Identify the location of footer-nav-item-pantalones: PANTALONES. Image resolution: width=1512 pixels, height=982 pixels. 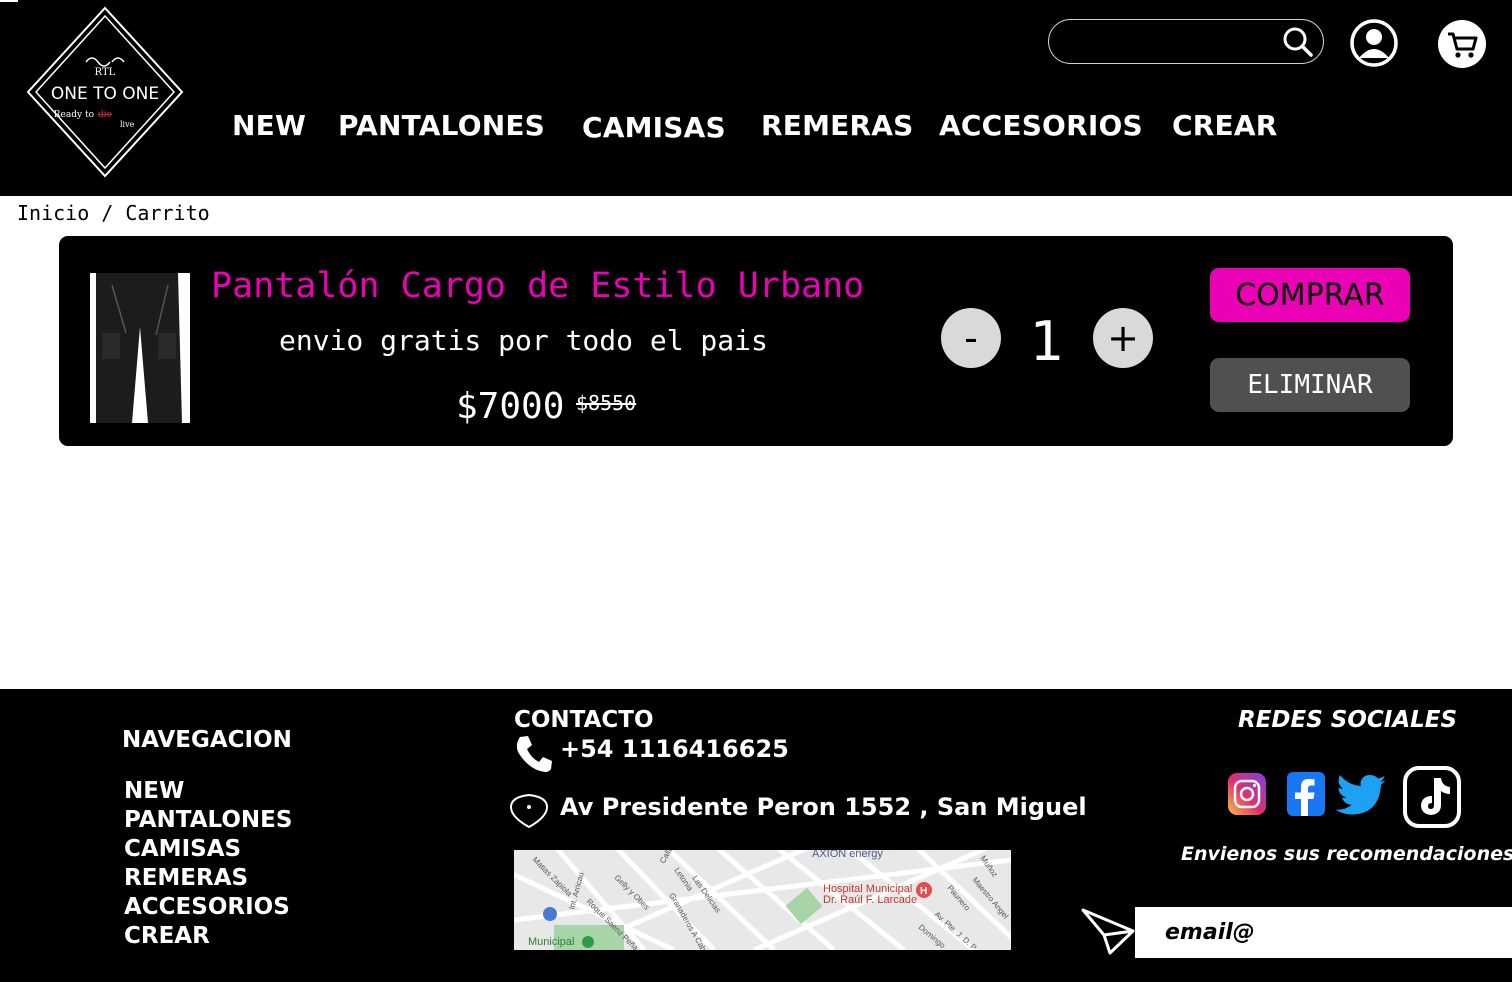
(208, 820).